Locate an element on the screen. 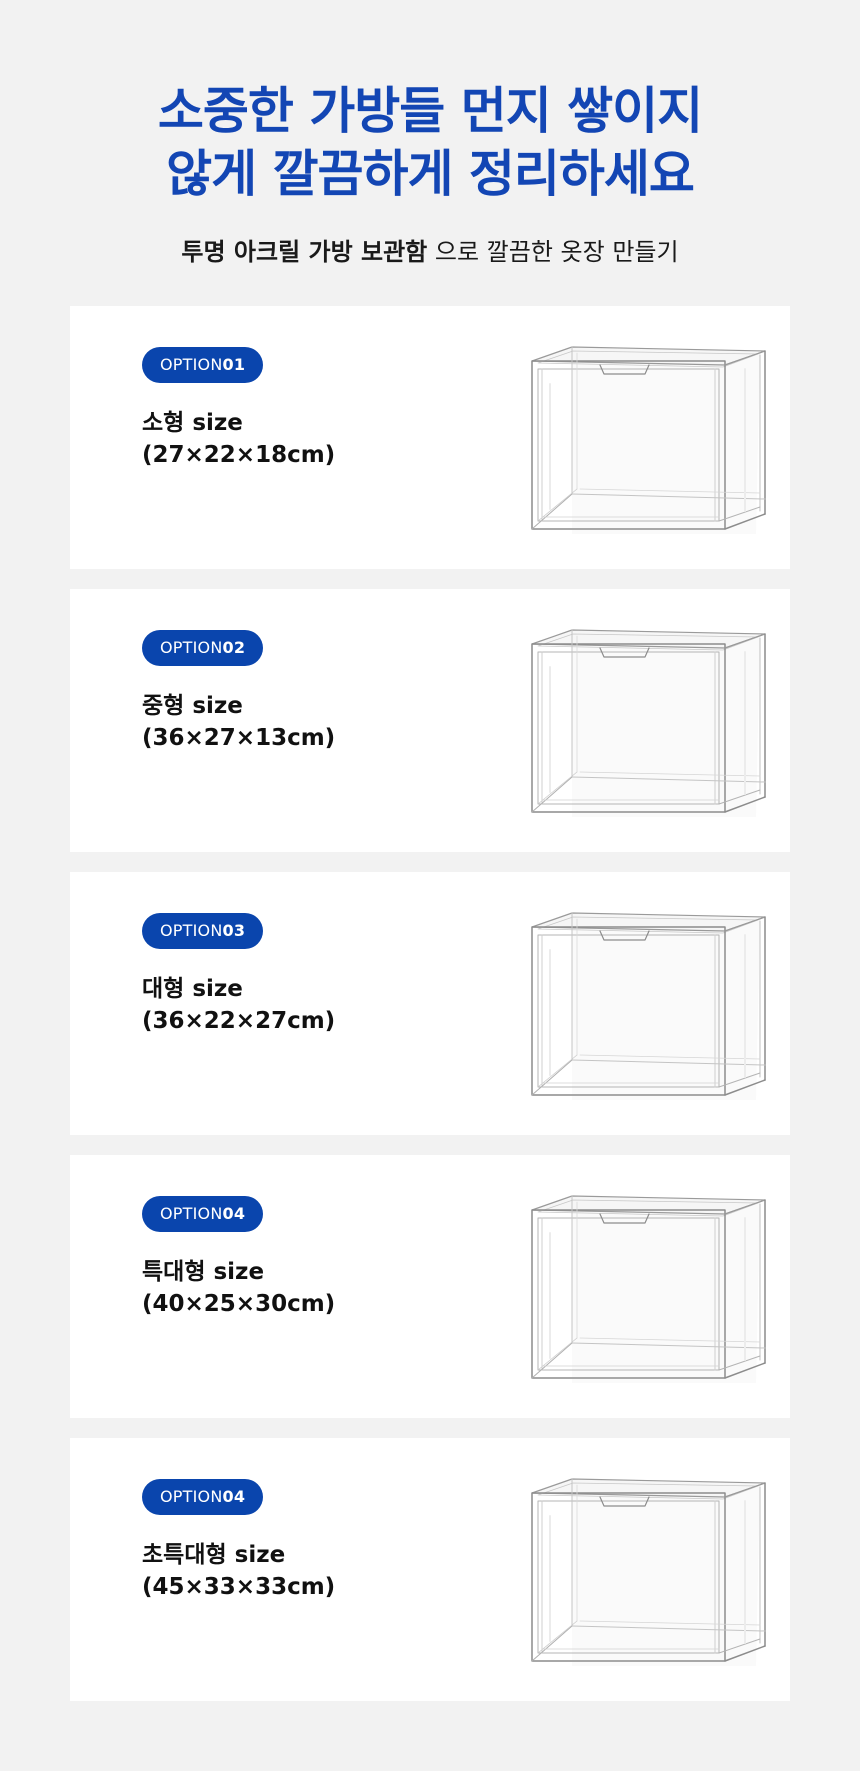 This screenshot has width=860, height=1771. option-badge: OPTION01 is located at coordinates (203, 365).